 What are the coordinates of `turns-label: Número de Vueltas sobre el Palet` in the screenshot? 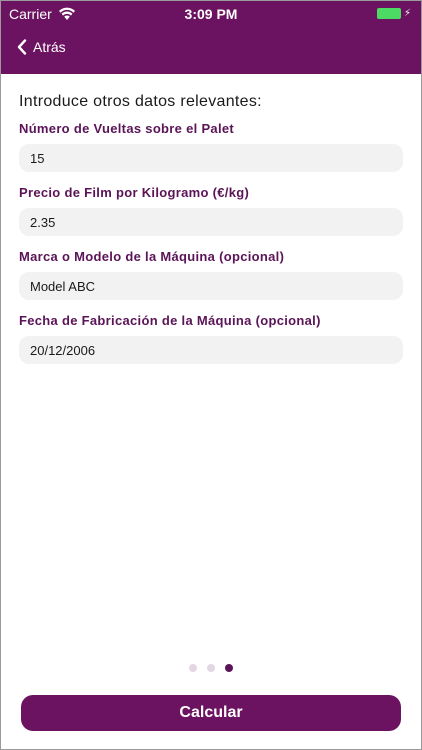 It's located at (127, 128).